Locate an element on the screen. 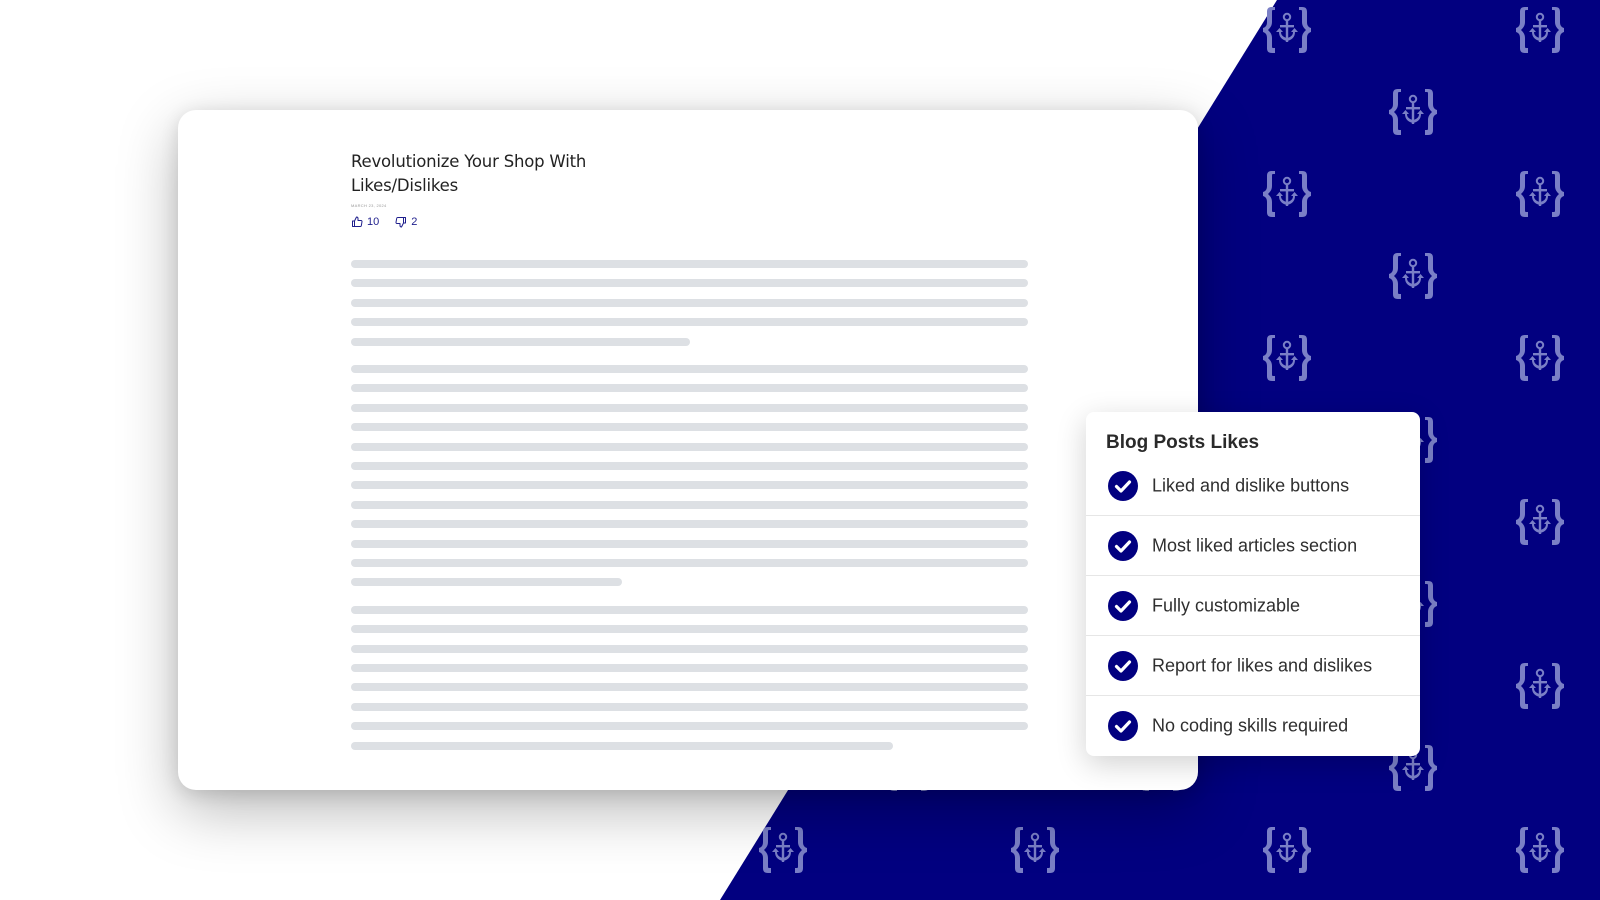 This screenshot has height=900, width=1600. article-date: MARCH 23, 2024 is located at coordinates (369, 205).